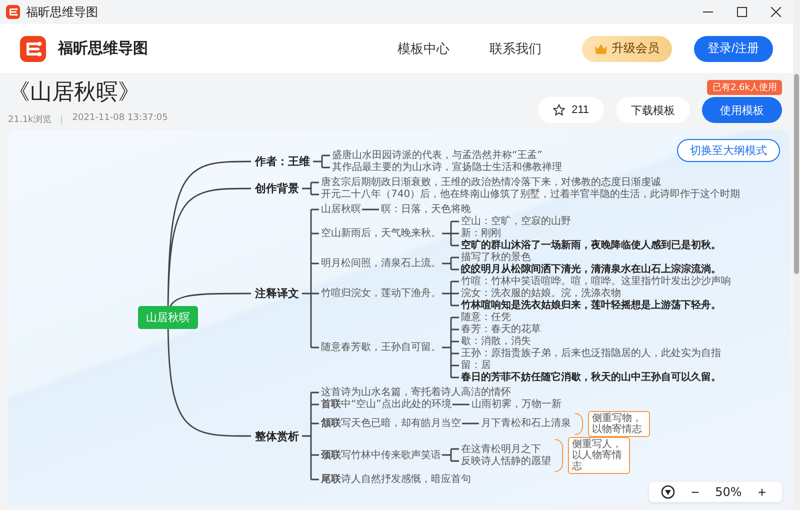 The width and height of the screenshot is (800, 510). Describe the element at coordinates (501, 330) in the screenshot. I see `topic-text: 春芳：春天的花草` at that location.